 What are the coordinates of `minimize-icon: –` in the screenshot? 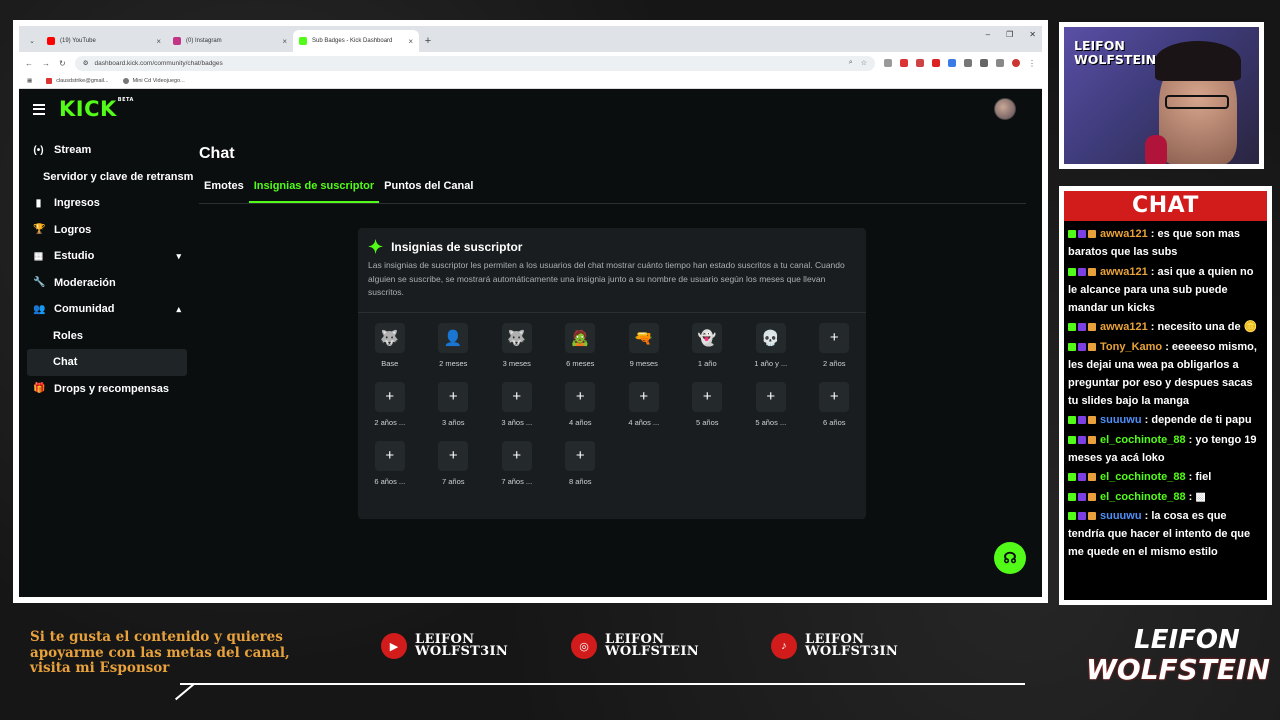 It's located at (988, 34).